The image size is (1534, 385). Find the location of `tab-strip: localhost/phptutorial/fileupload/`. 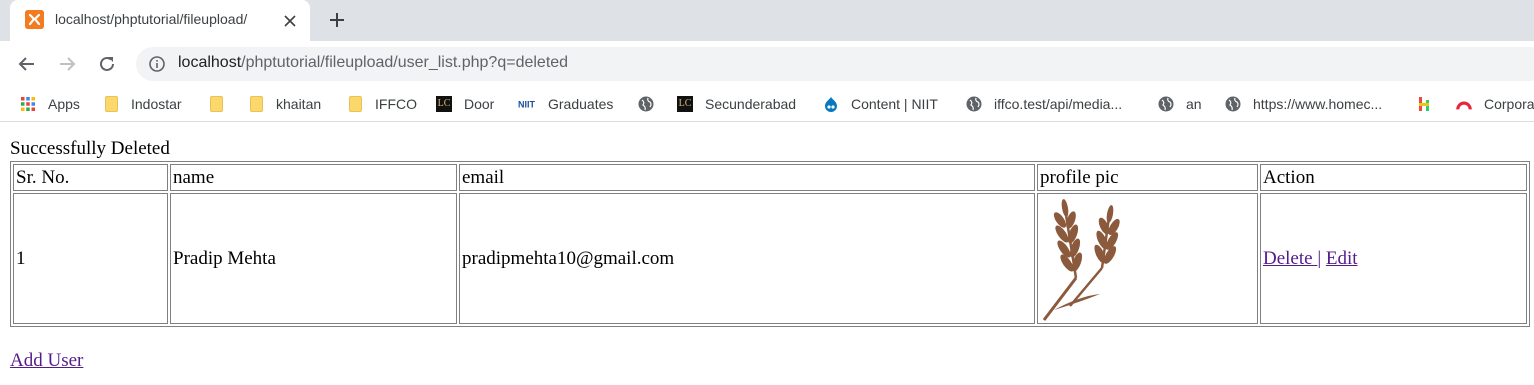

tab-strip: localhost/phptutorial/fileupload/ is located at coordinates (767, 20).